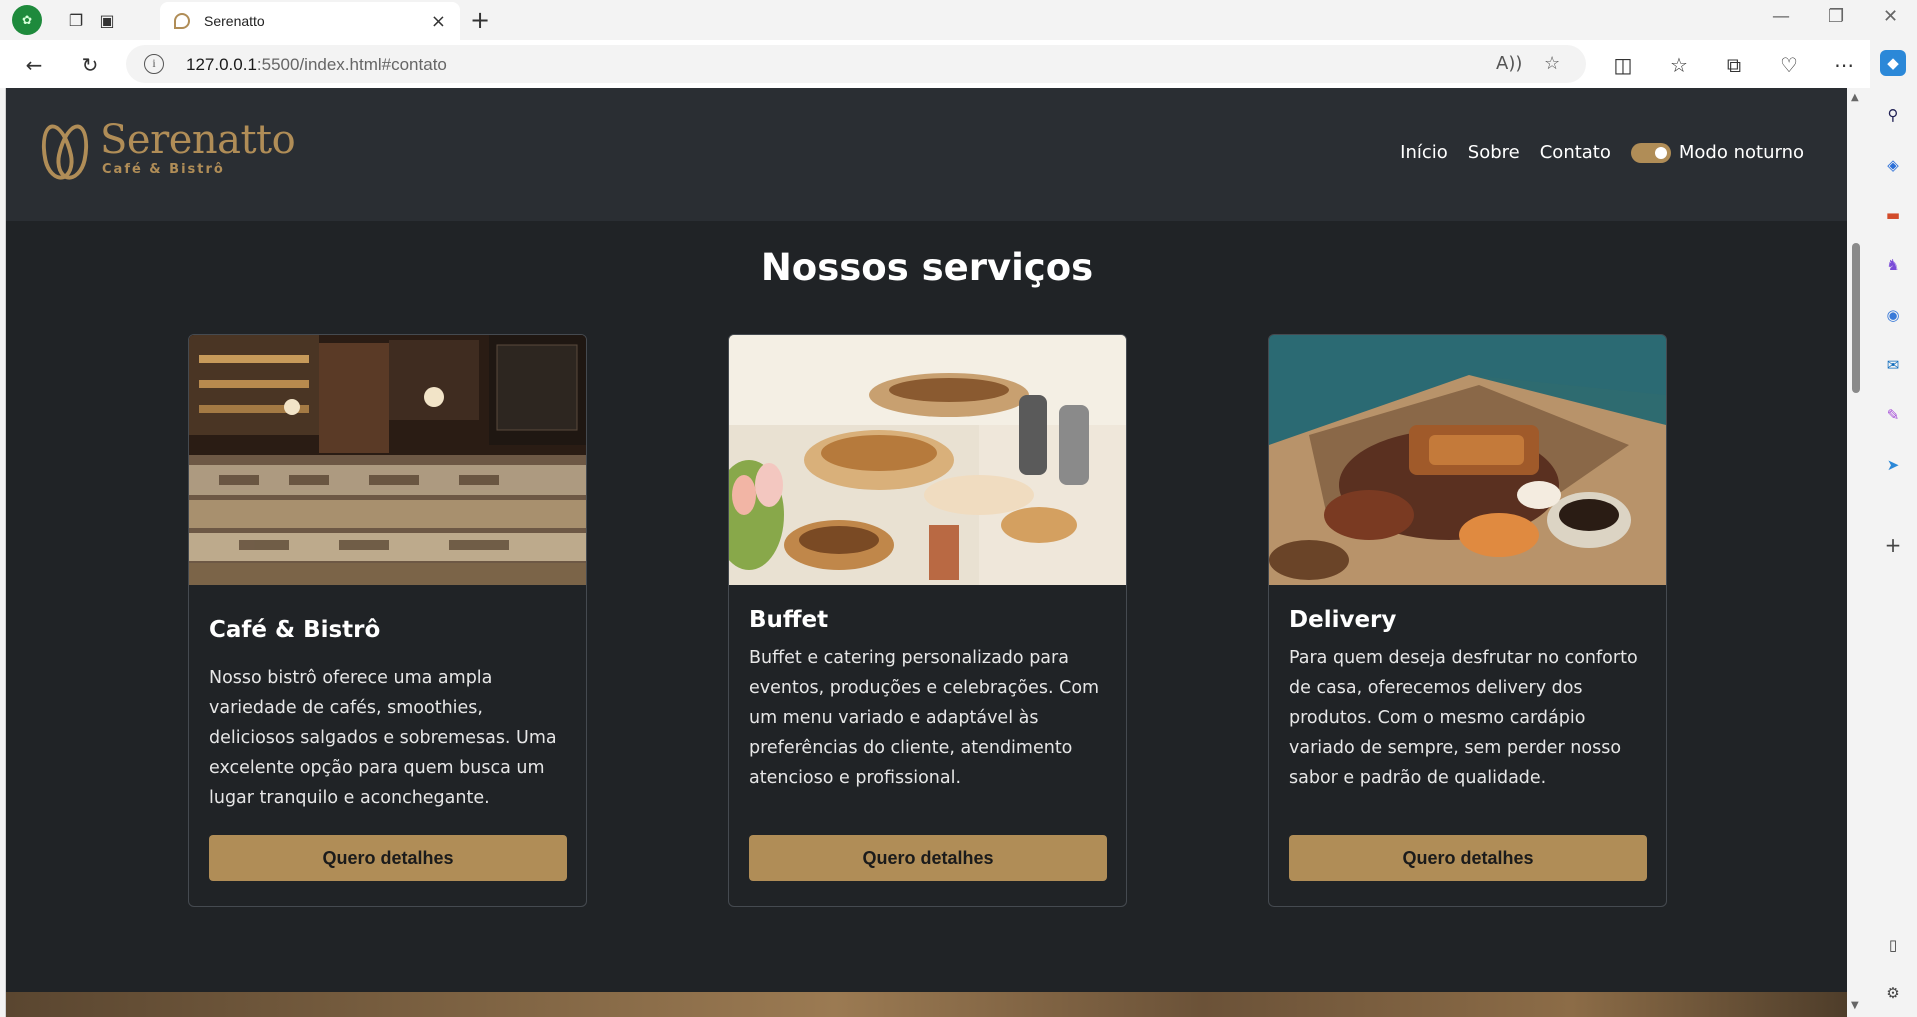 The height and width of the screenshot is (1017, 1917). Describe the element at coordinates (1893, 63) in the screenshot. I see `copilot-icon: ◆` at that location.